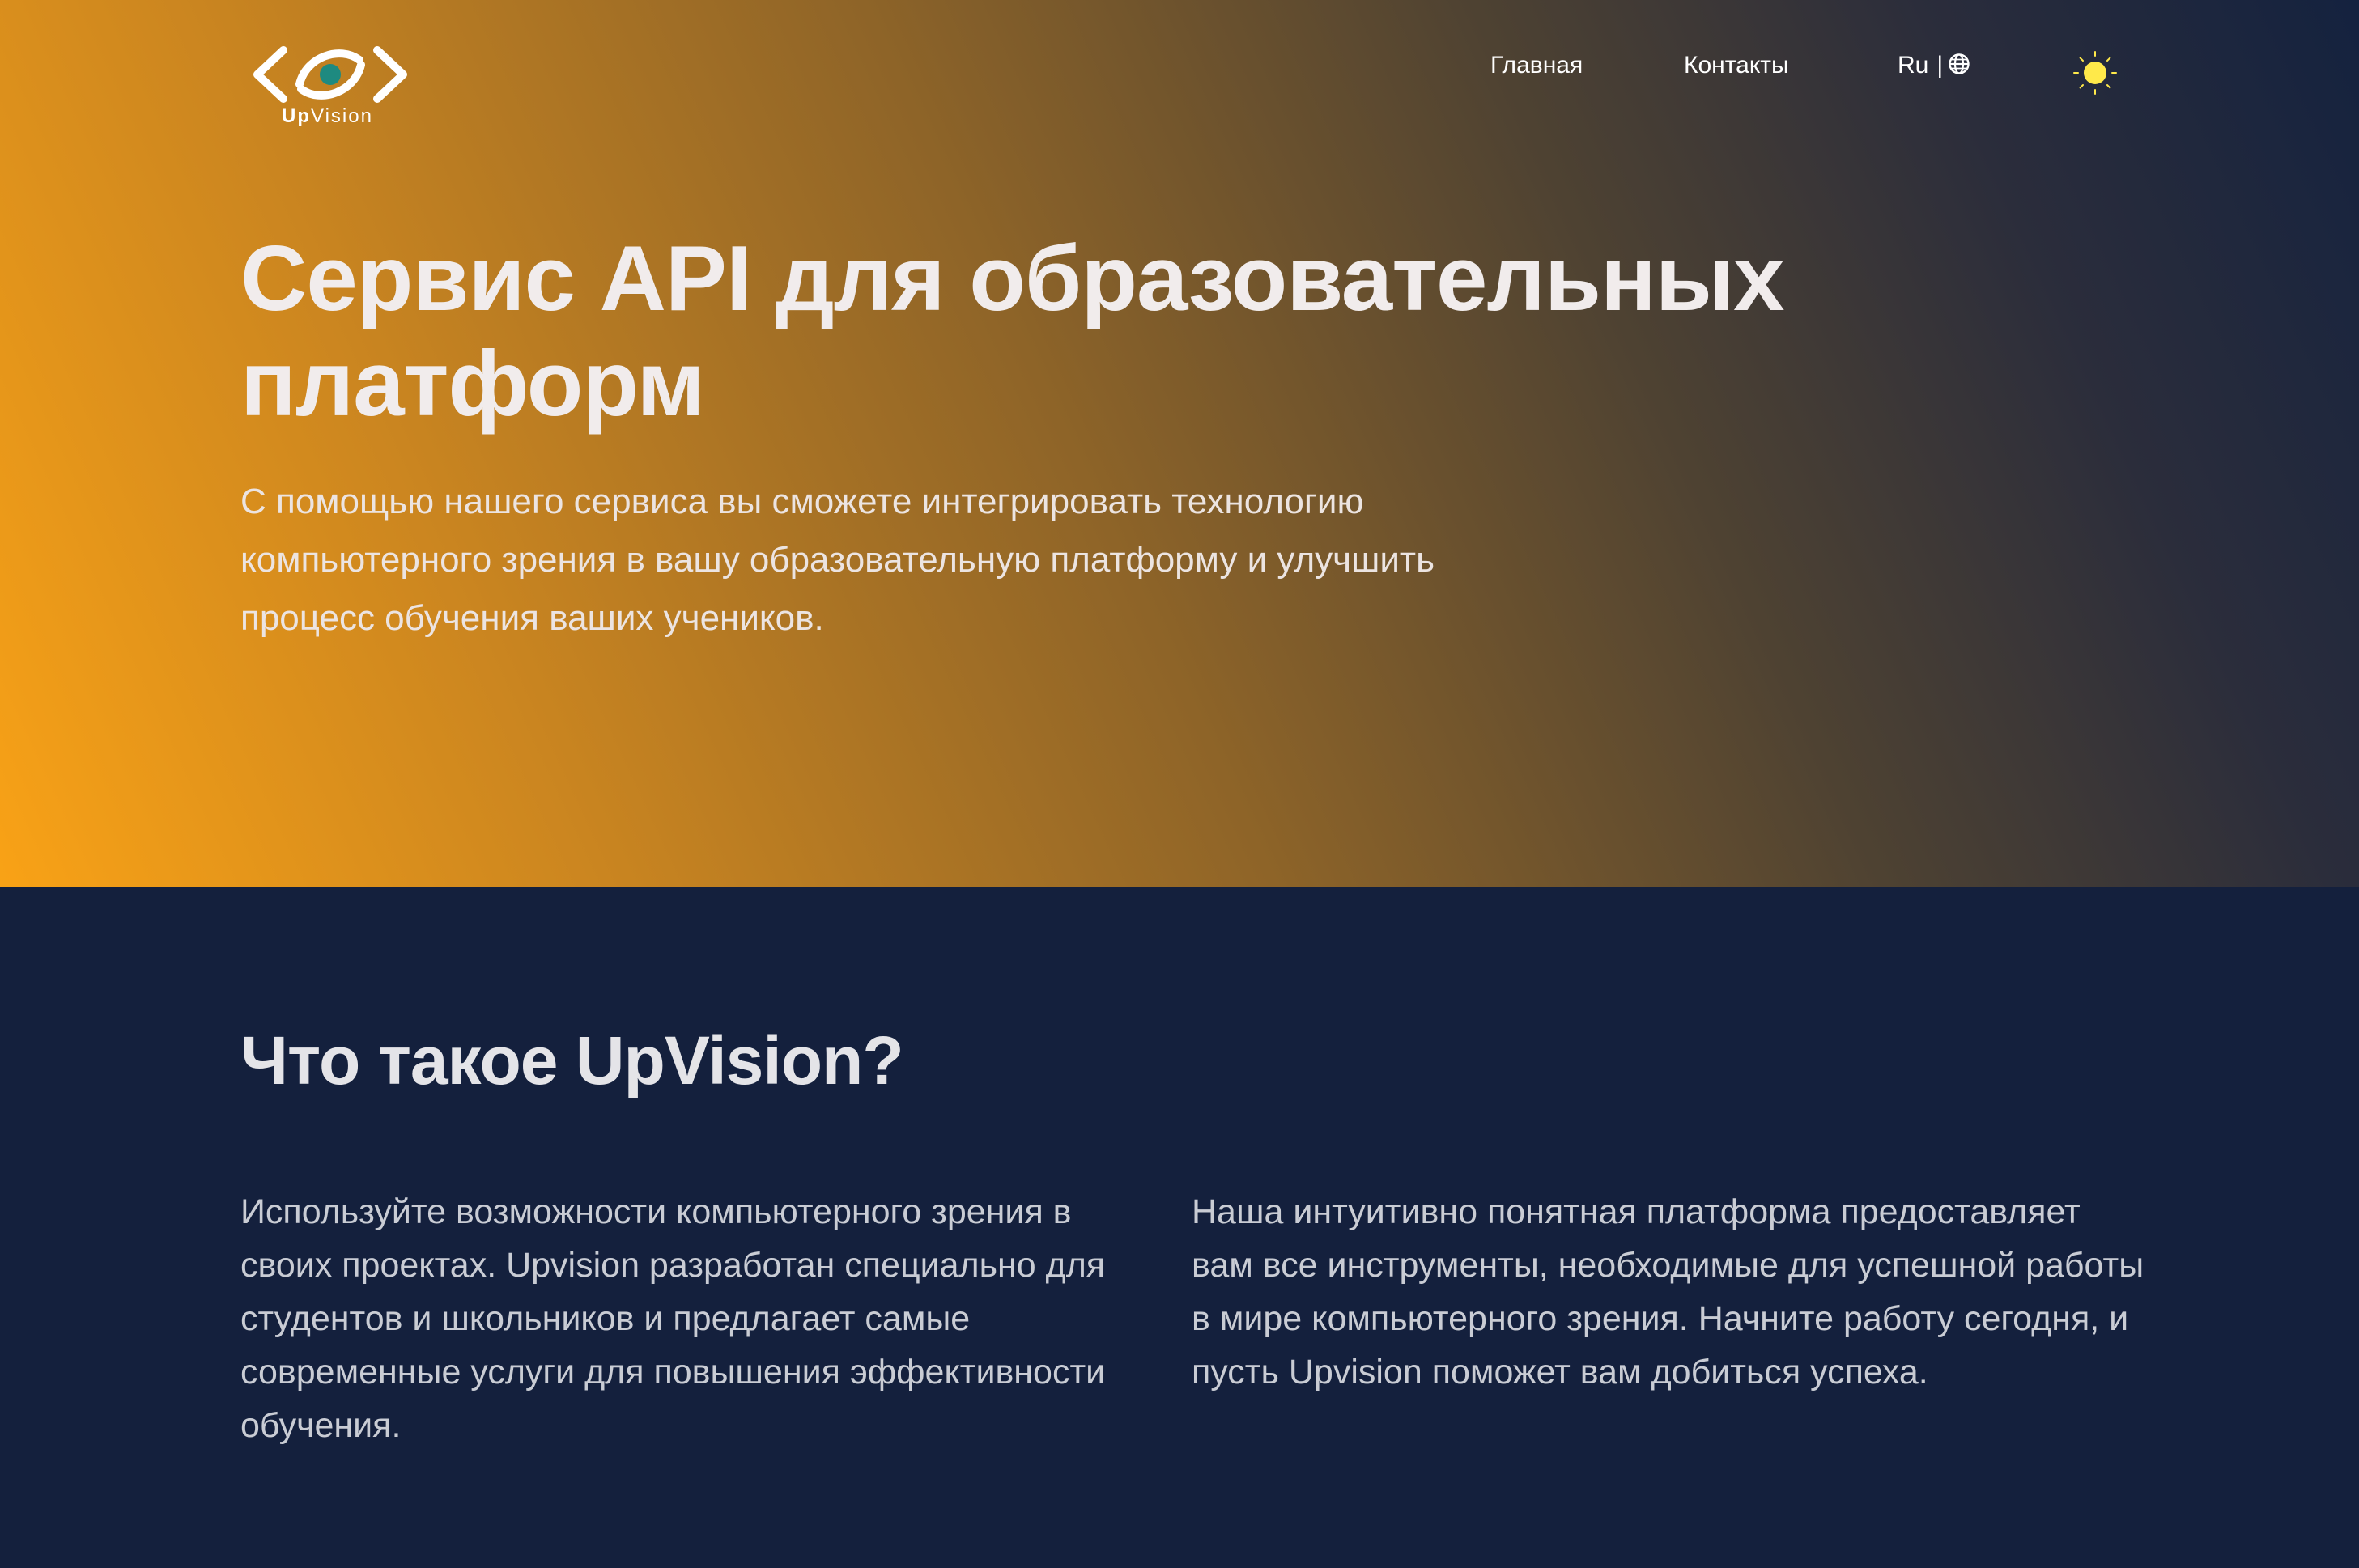 The width and height of the screenshot is (2359, 1568). What do you see at coordinates (1934, 65) in the screenshot?
I see `language-switcher: Ru |` at bounding box center [1934, 65].